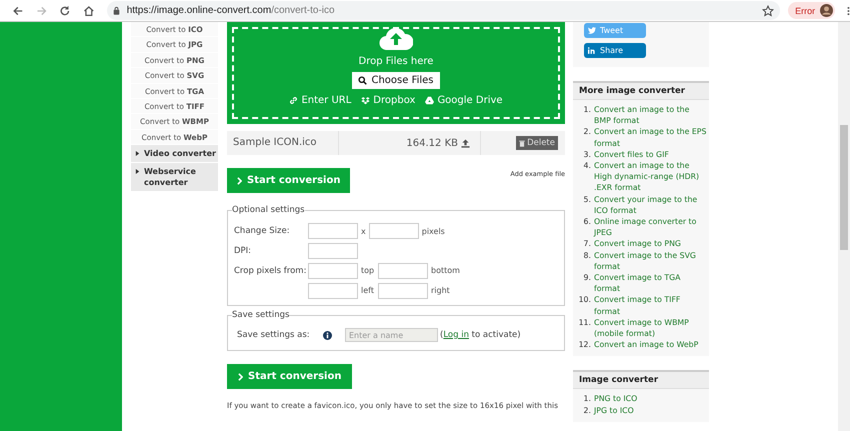  What do you see at coordinates (327, 335) in the screenshot?
I see `info-icon` at bounding box center [327, 335].